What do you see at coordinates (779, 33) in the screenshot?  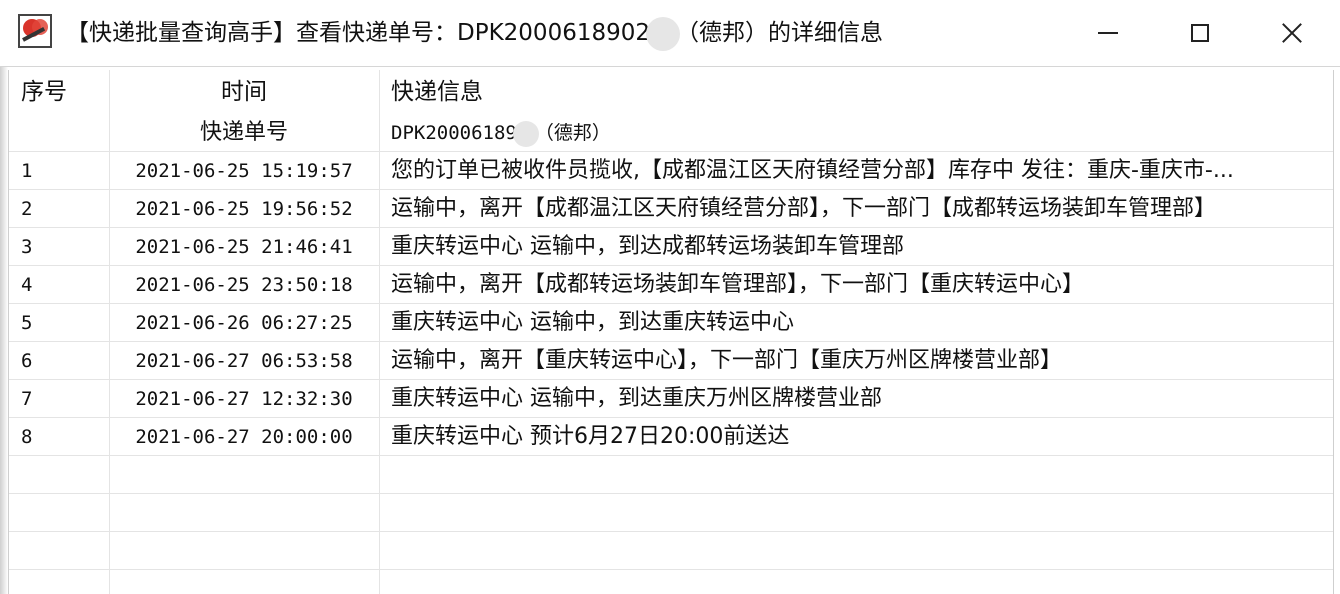 I see `window-title-suffix: （德邦）的详细信息` at bounding box center [779, 33].